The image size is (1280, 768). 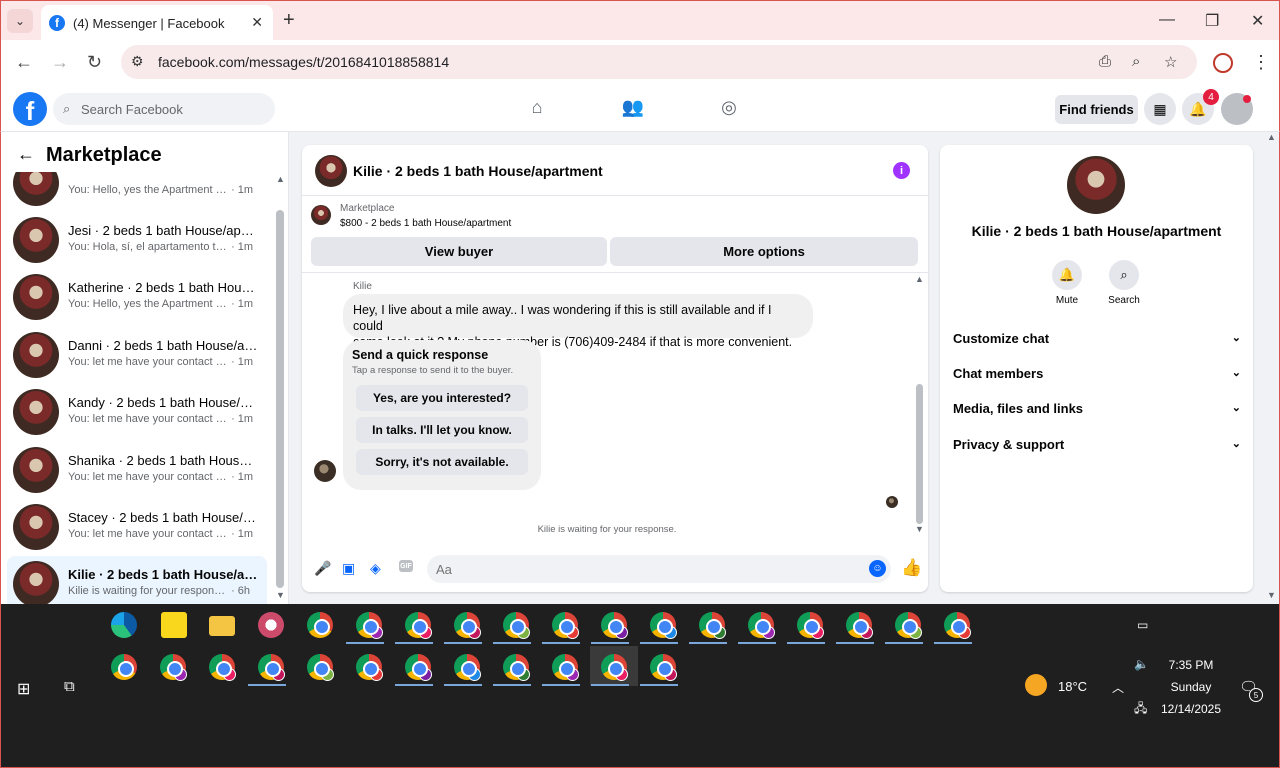 What do you see at coordinates (1271, 595) in the screenshot?
I see `page-scroll-down-icon: ▼` at bounding box center [1271, 595].